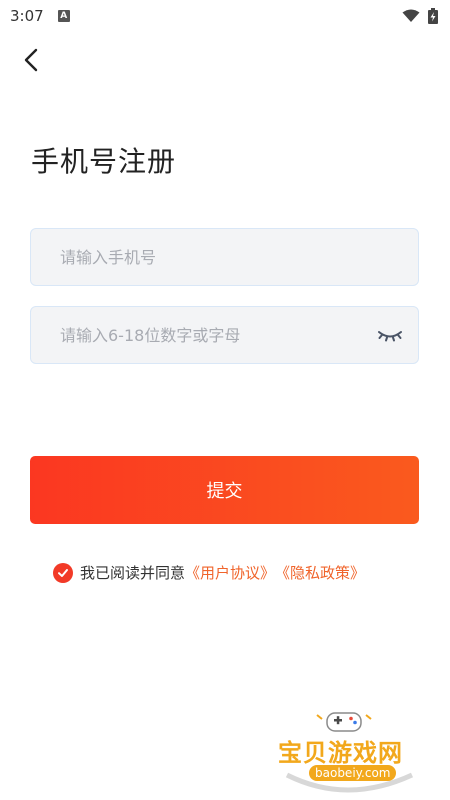  Describe the element at coordinates (27, 16) in the screenshot. I see `status-time: 3:07` at that location.